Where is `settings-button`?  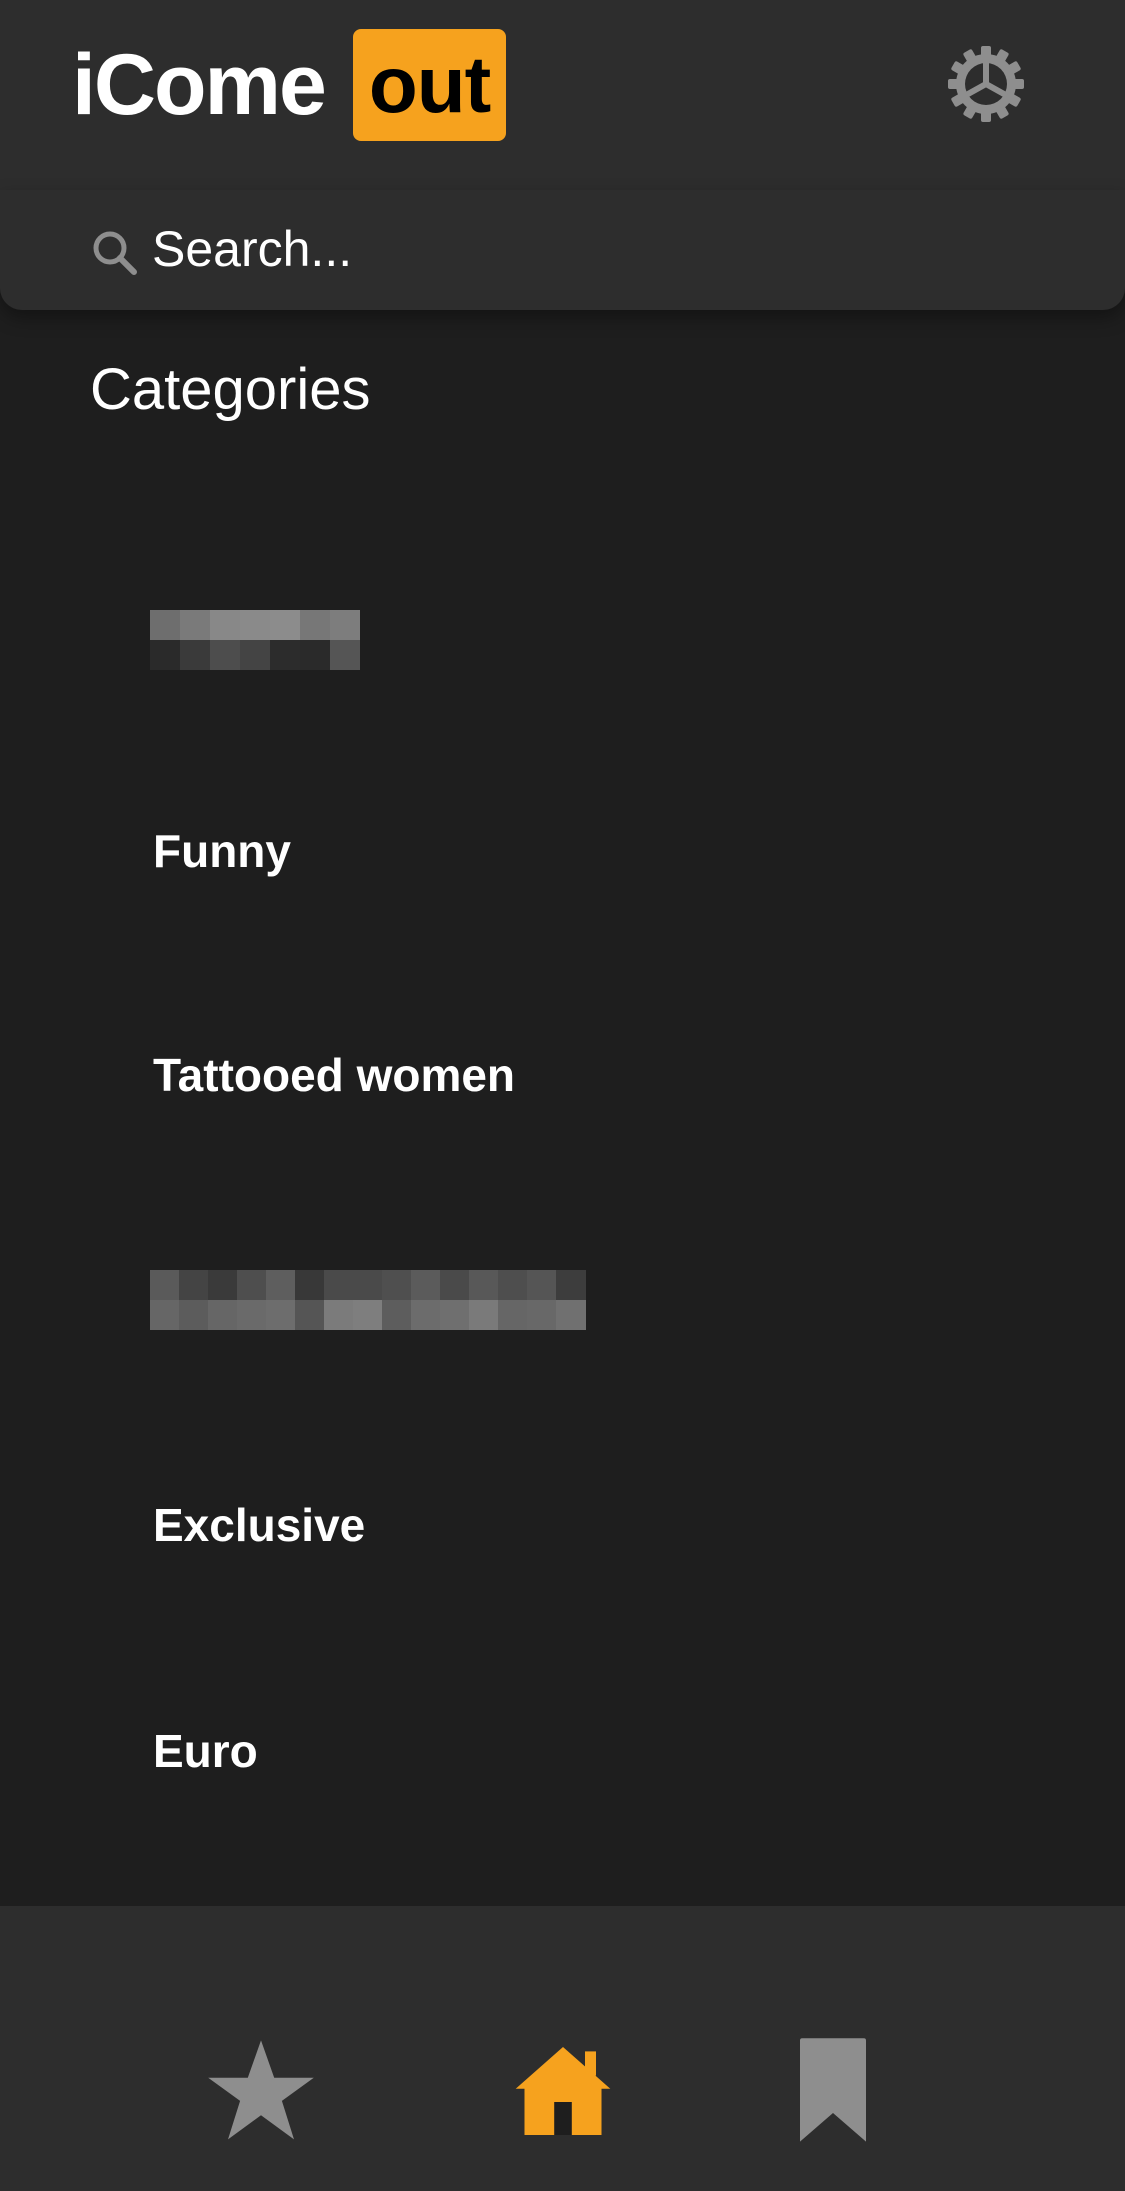 settings-button is located at coordinates (986, 84).